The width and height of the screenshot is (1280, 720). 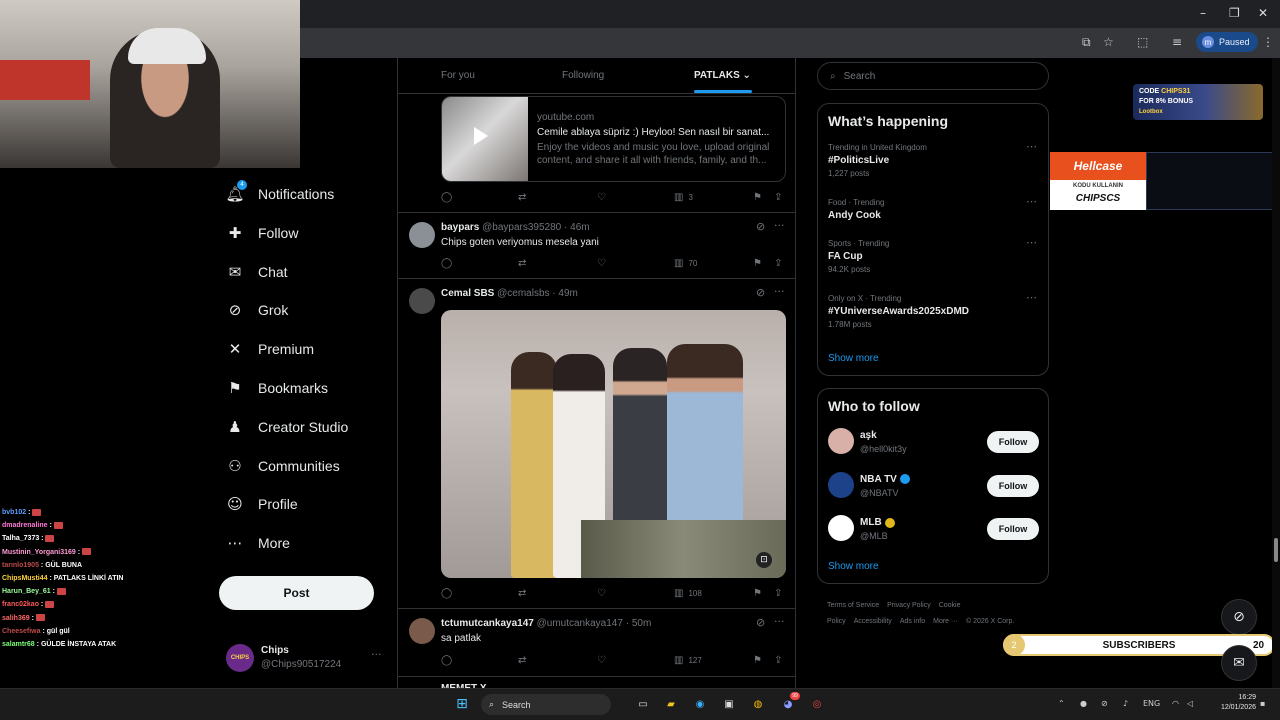 I want to click on footer-link: Accessibility, so click(x=873, y=621).